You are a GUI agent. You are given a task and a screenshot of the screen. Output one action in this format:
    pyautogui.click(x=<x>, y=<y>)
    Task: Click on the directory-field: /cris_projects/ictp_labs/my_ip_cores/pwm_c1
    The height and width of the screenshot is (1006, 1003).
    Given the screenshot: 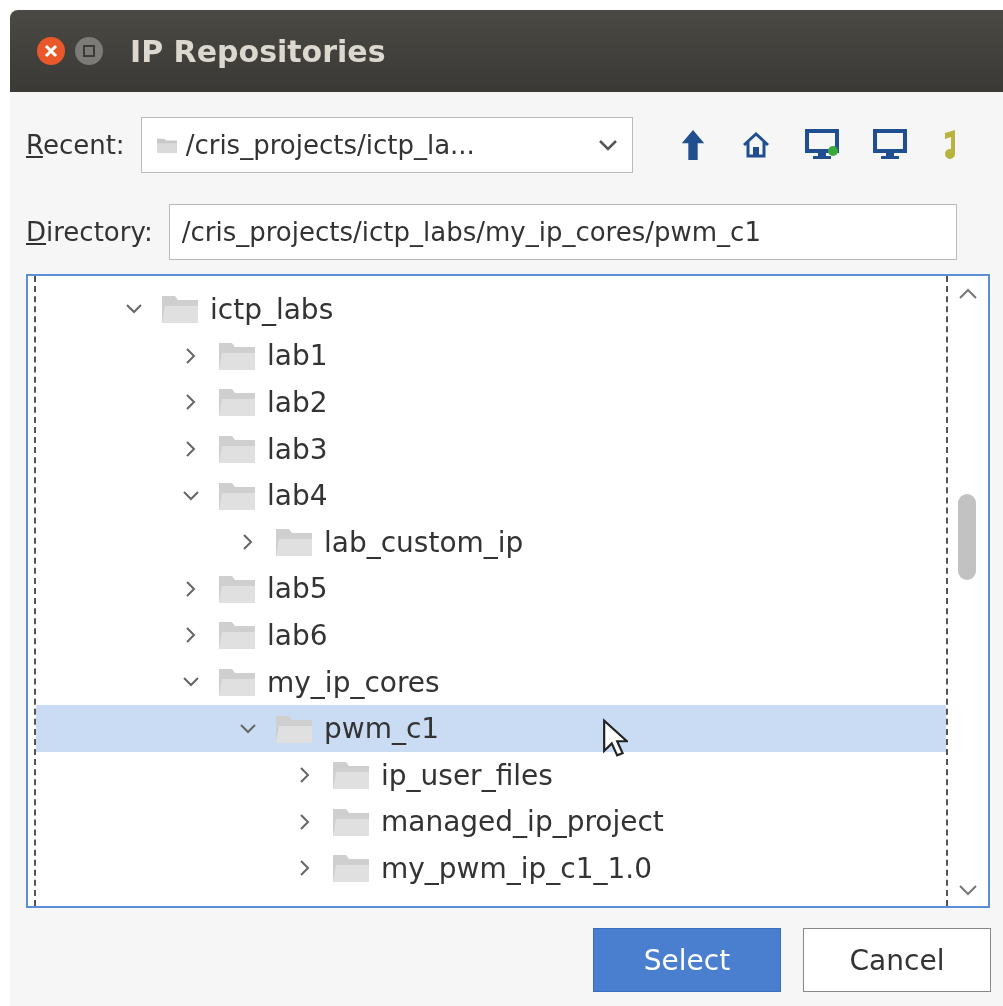 What is the action you would take?
    pyautogui.click(x=562, y=232)
    